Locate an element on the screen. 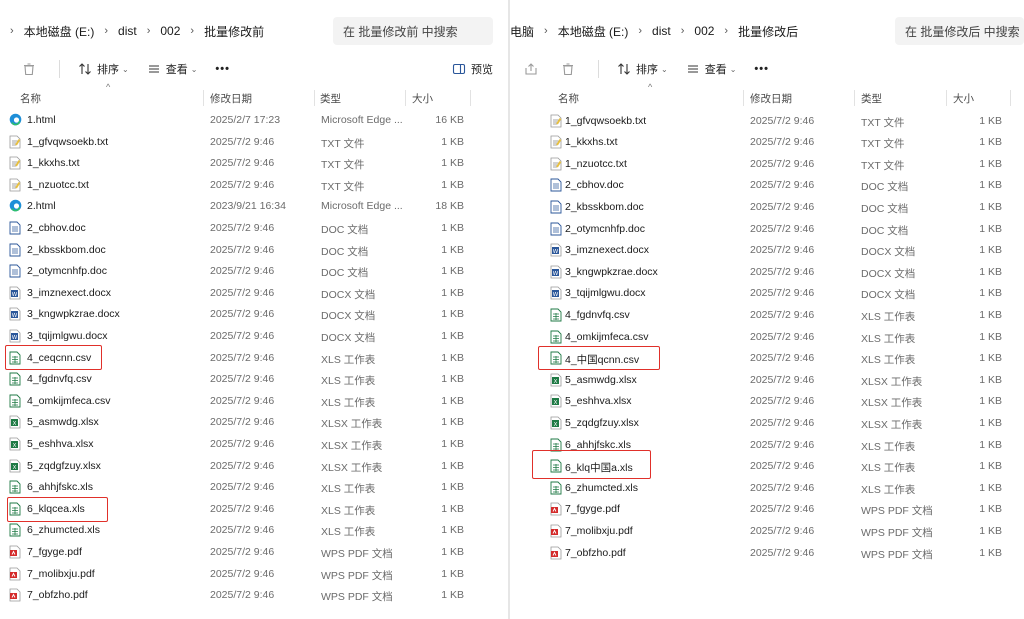 Image resolution: width=1024 pixels, height=619 pixels. file-row: 6_ahhjfskc.xls 2025/7/2 9:46 XLS 工作表 1 KB is located at coordinates (254, 487).